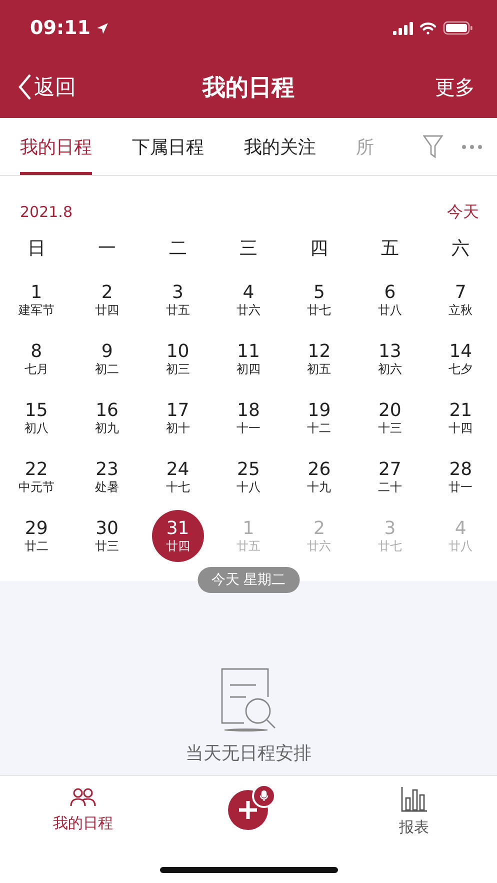 The height and width of the screenshot is (883, 497). I want to click on calendar-day: 6 廿八, so click(390, 300).